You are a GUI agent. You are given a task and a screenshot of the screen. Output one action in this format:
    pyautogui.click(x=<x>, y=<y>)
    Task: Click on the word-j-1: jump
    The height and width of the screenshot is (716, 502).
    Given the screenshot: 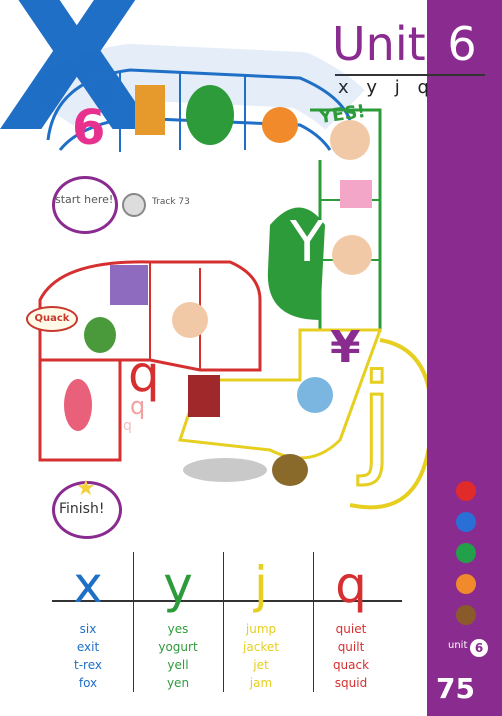 What is the action you would take?
    pyautogui.click(x=261, y=629)
    